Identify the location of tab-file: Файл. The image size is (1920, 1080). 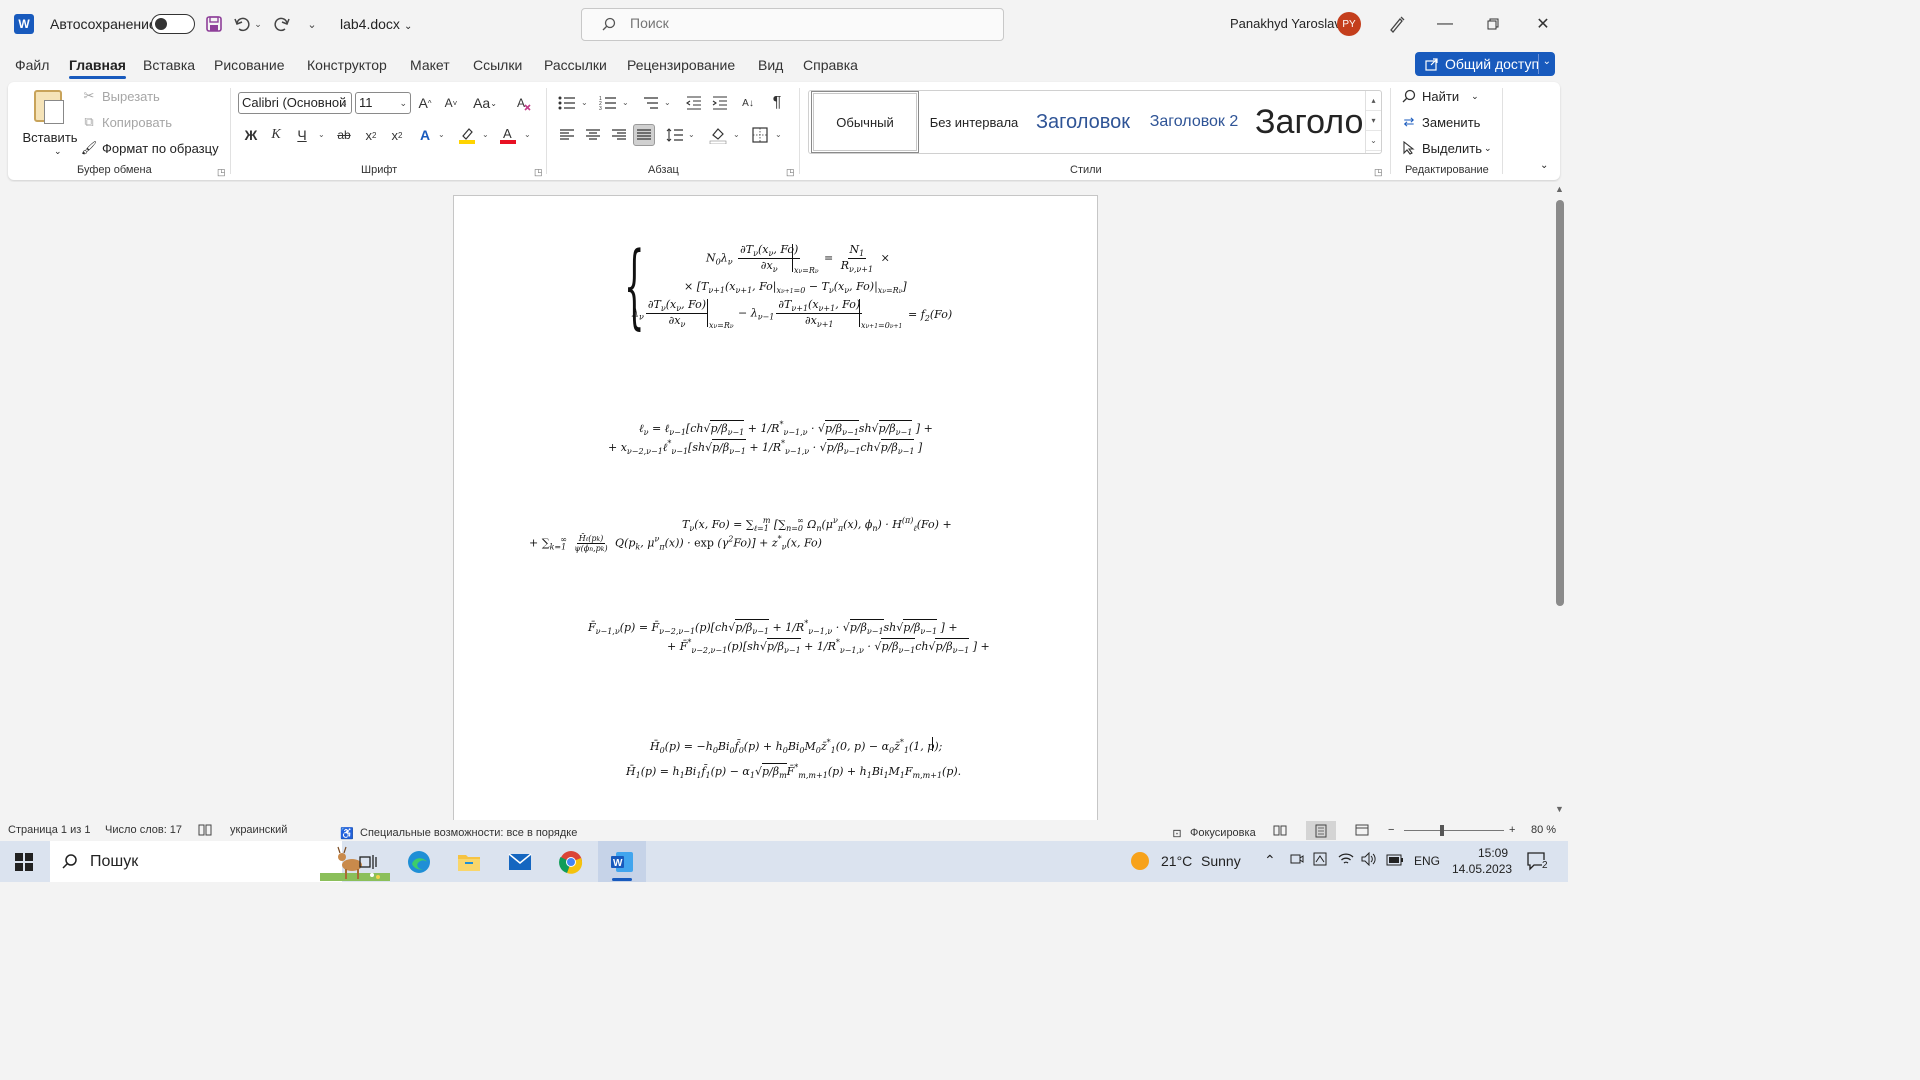
(32, 65).